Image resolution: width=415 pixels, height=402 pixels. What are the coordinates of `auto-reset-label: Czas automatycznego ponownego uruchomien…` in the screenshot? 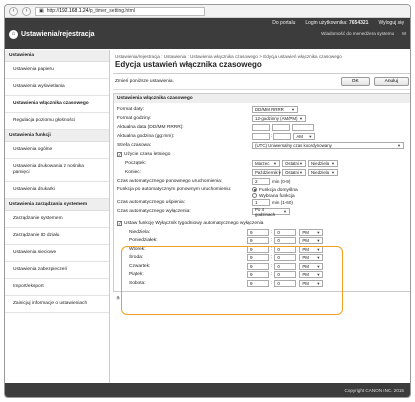 It's located at (170, 181).